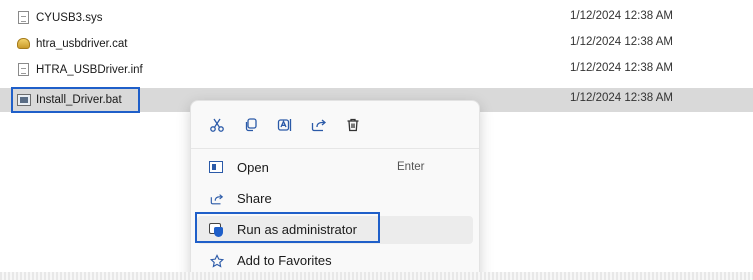 This screenshot has height=280, width=753. Describe the element at coordinates (69, 18) in the screenshot. I see `file-name-label: CYUSB3.sys` at that location.